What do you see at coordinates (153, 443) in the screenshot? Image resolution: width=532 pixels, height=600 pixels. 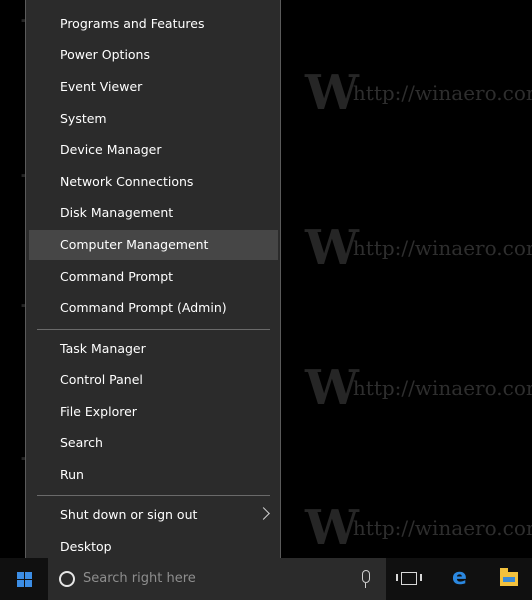 I see `menu-item-search: Search` at bounding box center [153, 443].